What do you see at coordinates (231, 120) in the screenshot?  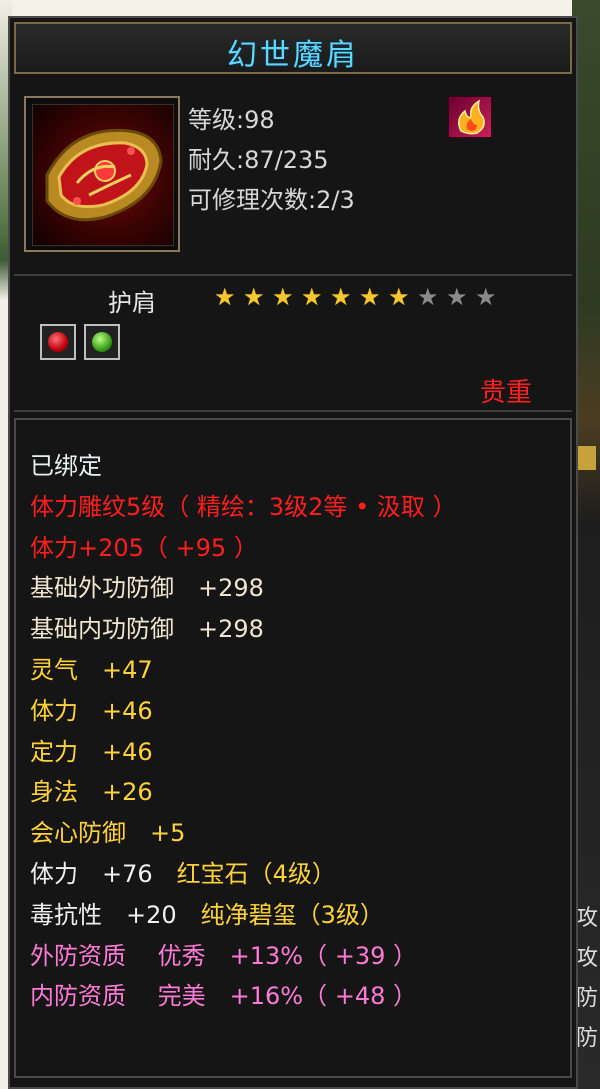 I see `item-level: 等级:98` at bounding box center [231, 120].